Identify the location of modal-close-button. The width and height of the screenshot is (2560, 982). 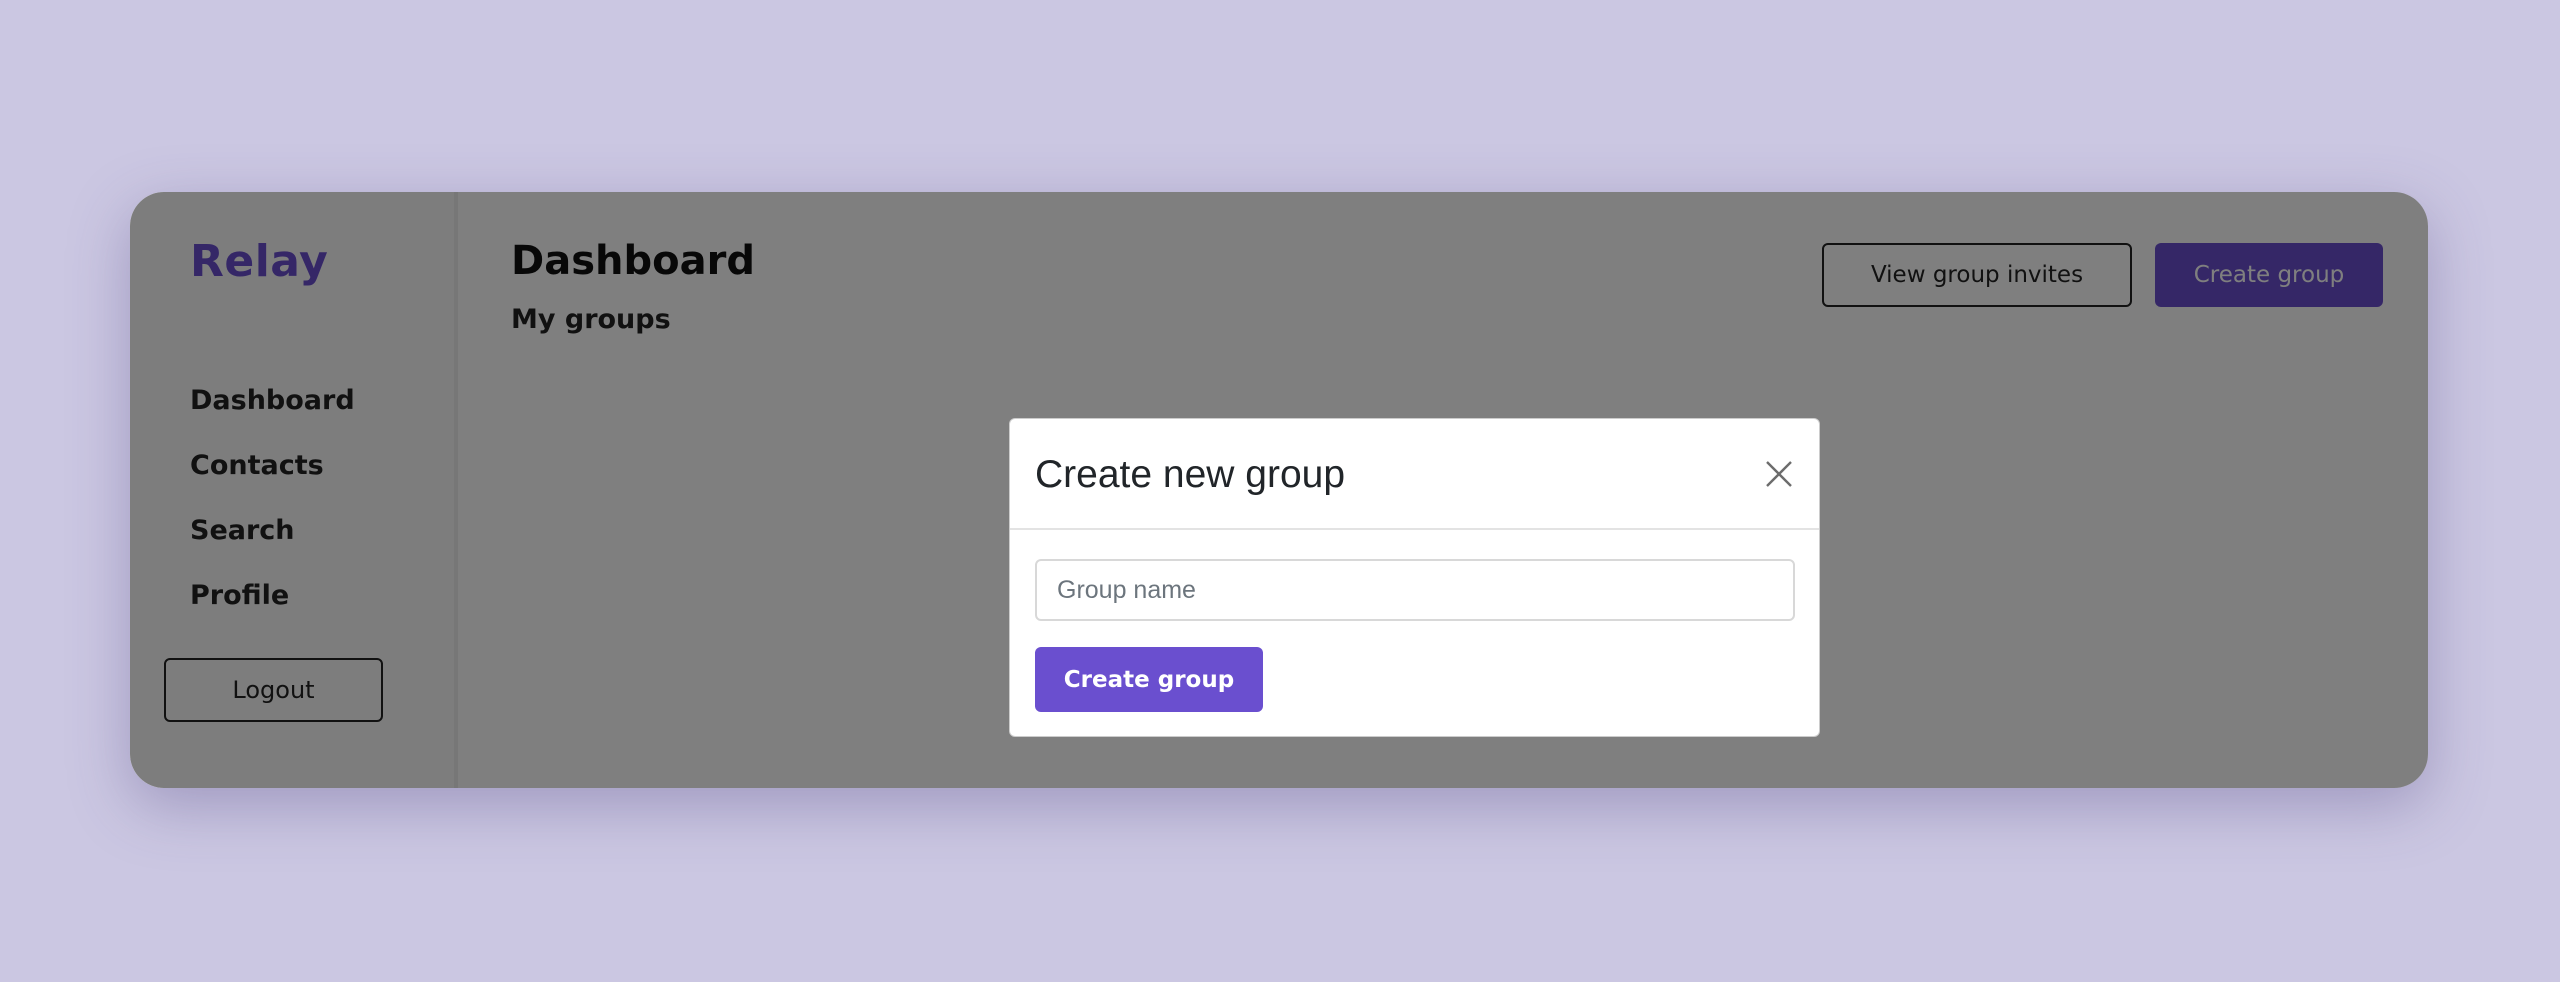
(1779, 475).